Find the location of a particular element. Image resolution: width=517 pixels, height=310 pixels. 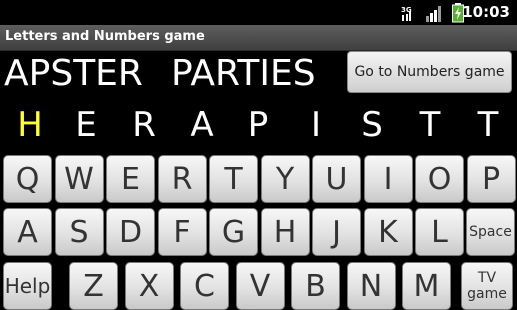

found-word-first: APSTER is located at coordinates (73, 73).